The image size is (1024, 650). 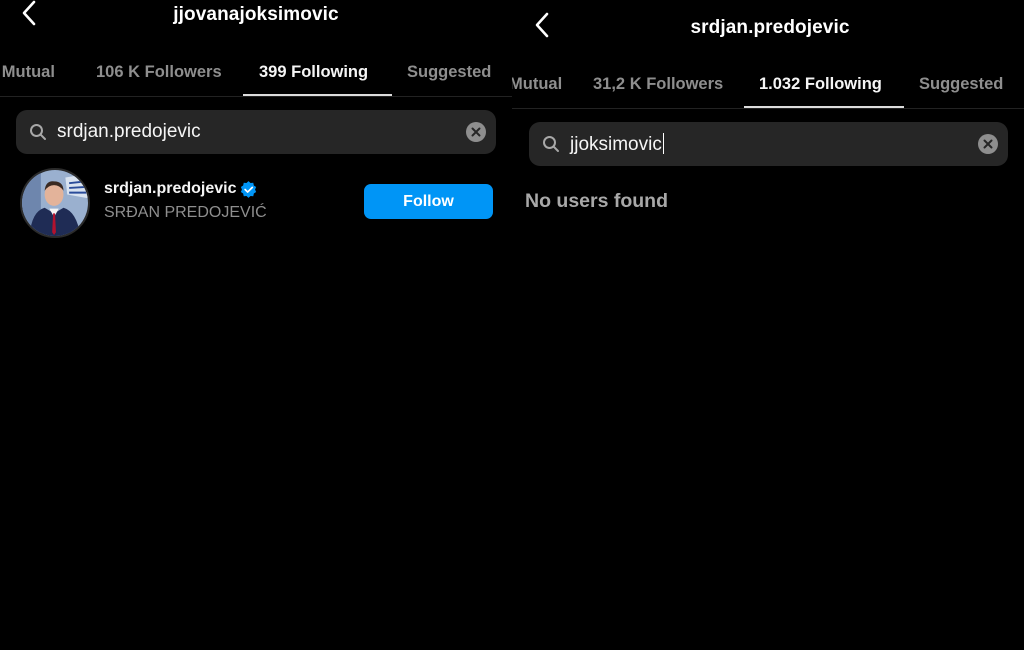 I want to click on verified-badge-icon, so click(x=248, y=189).